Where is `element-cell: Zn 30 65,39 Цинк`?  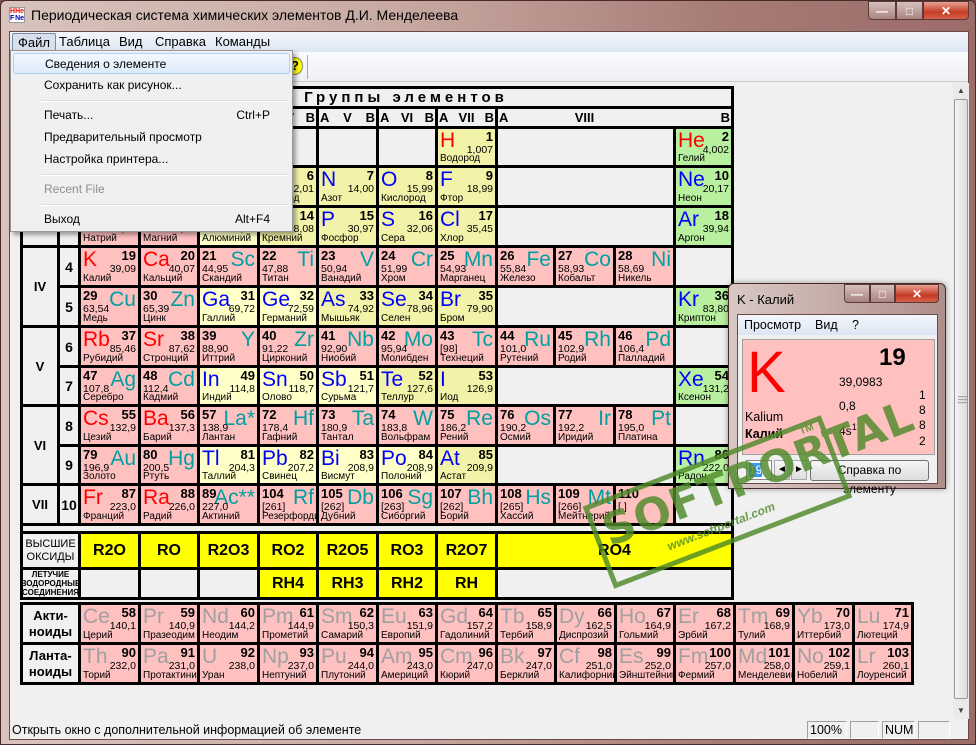
element-cell: Zn 30 65,39 Цинк is located at coordinates (169, 306).